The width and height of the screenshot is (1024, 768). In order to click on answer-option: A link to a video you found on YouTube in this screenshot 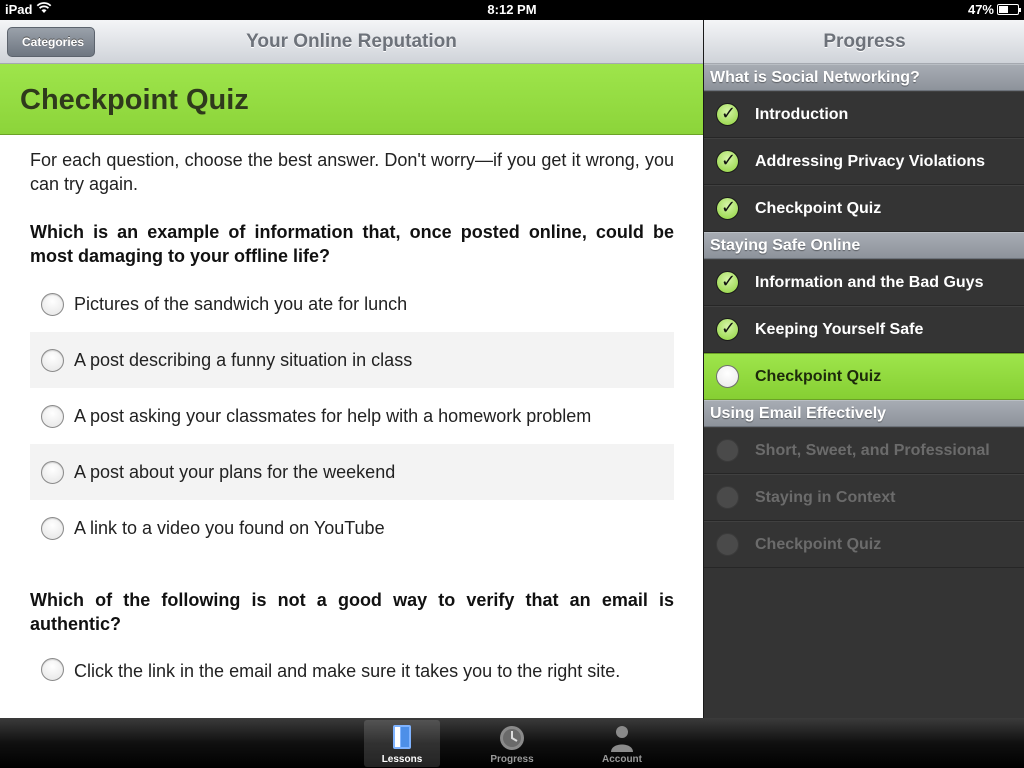, I will do `click(352, 528)`.